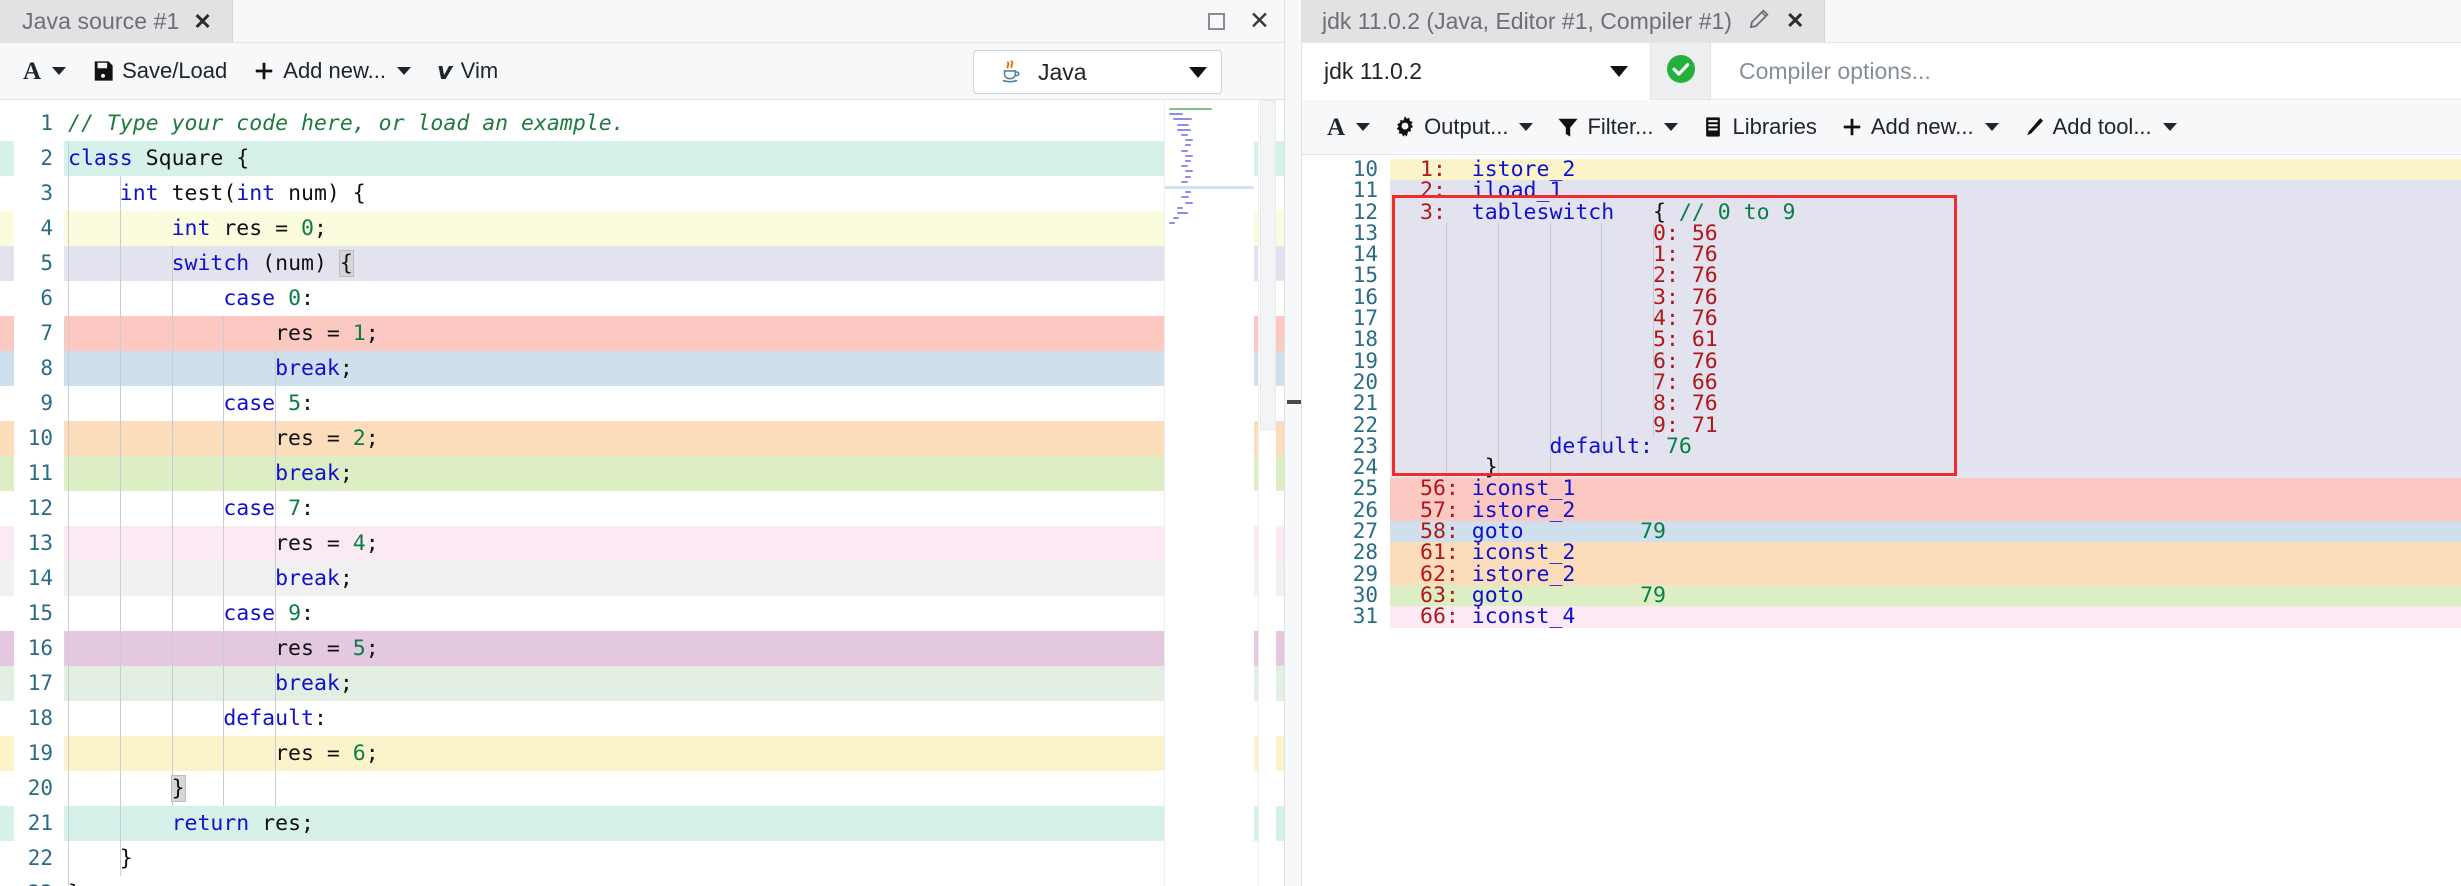  What do you see at coordinates (1925, 191) in the screenshot?
I see `asm-line: 2: iload_1` at bounding box center [1925, 191].